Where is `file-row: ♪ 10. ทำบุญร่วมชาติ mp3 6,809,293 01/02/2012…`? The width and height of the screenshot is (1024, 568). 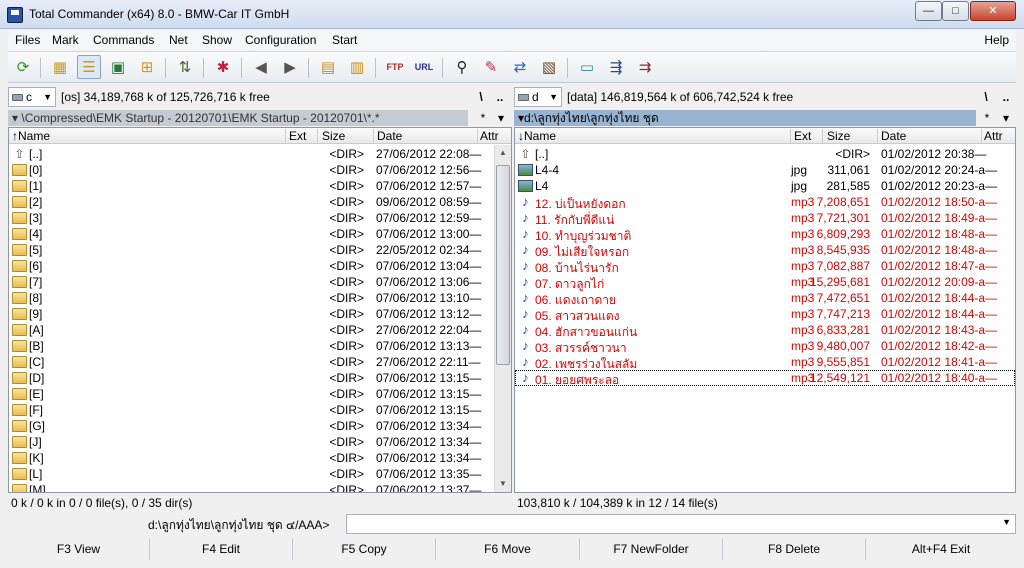
file-row: ♪ 10. ทำบุญร่วมชาติ mp3 6,809,293 01/02/2012… is located at coordinates (765, 234).